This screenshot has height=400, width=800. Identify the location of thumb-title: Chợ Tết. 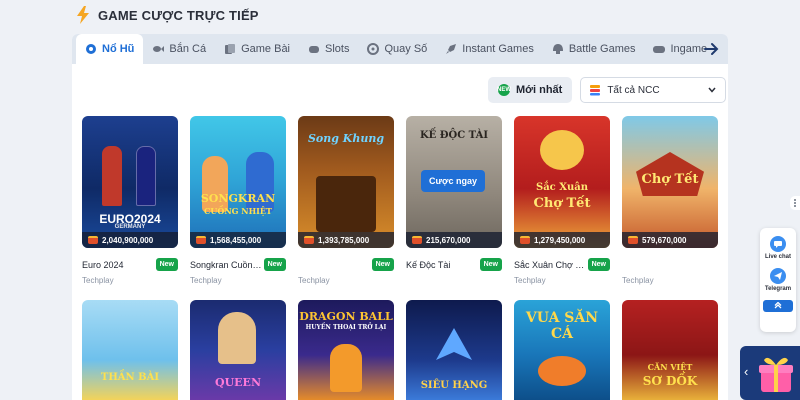
(670, 179).